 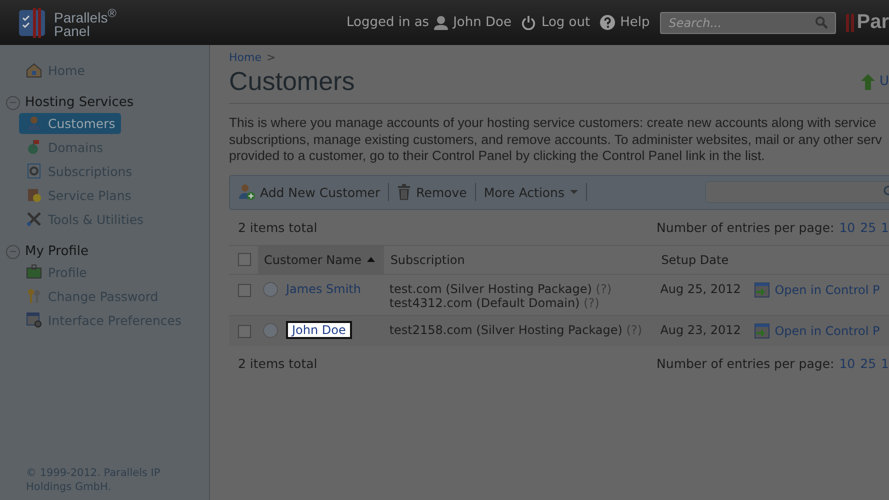 What do you see at coordinates (484, 303) in the screenshot?
I see `subscription-text: test4312.com (Default Domain)` at bounding box center [484, 303].